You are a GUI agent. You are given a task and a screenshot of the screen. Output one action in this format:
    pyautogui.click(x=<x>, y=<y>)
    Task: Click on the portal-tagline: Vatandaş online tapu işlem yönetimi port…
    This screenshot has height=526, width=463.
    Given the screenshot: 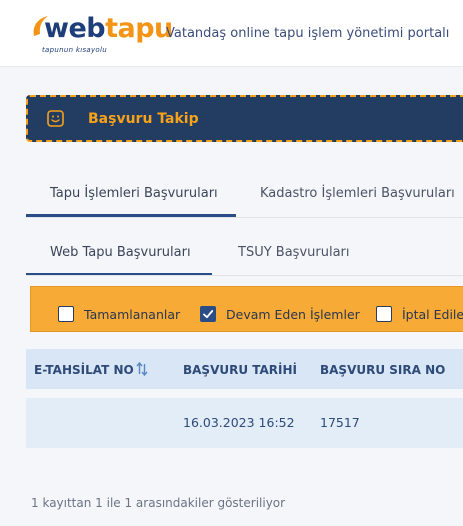 What is the action you would take?
    pyautogui.click(x=308, y=33)
    